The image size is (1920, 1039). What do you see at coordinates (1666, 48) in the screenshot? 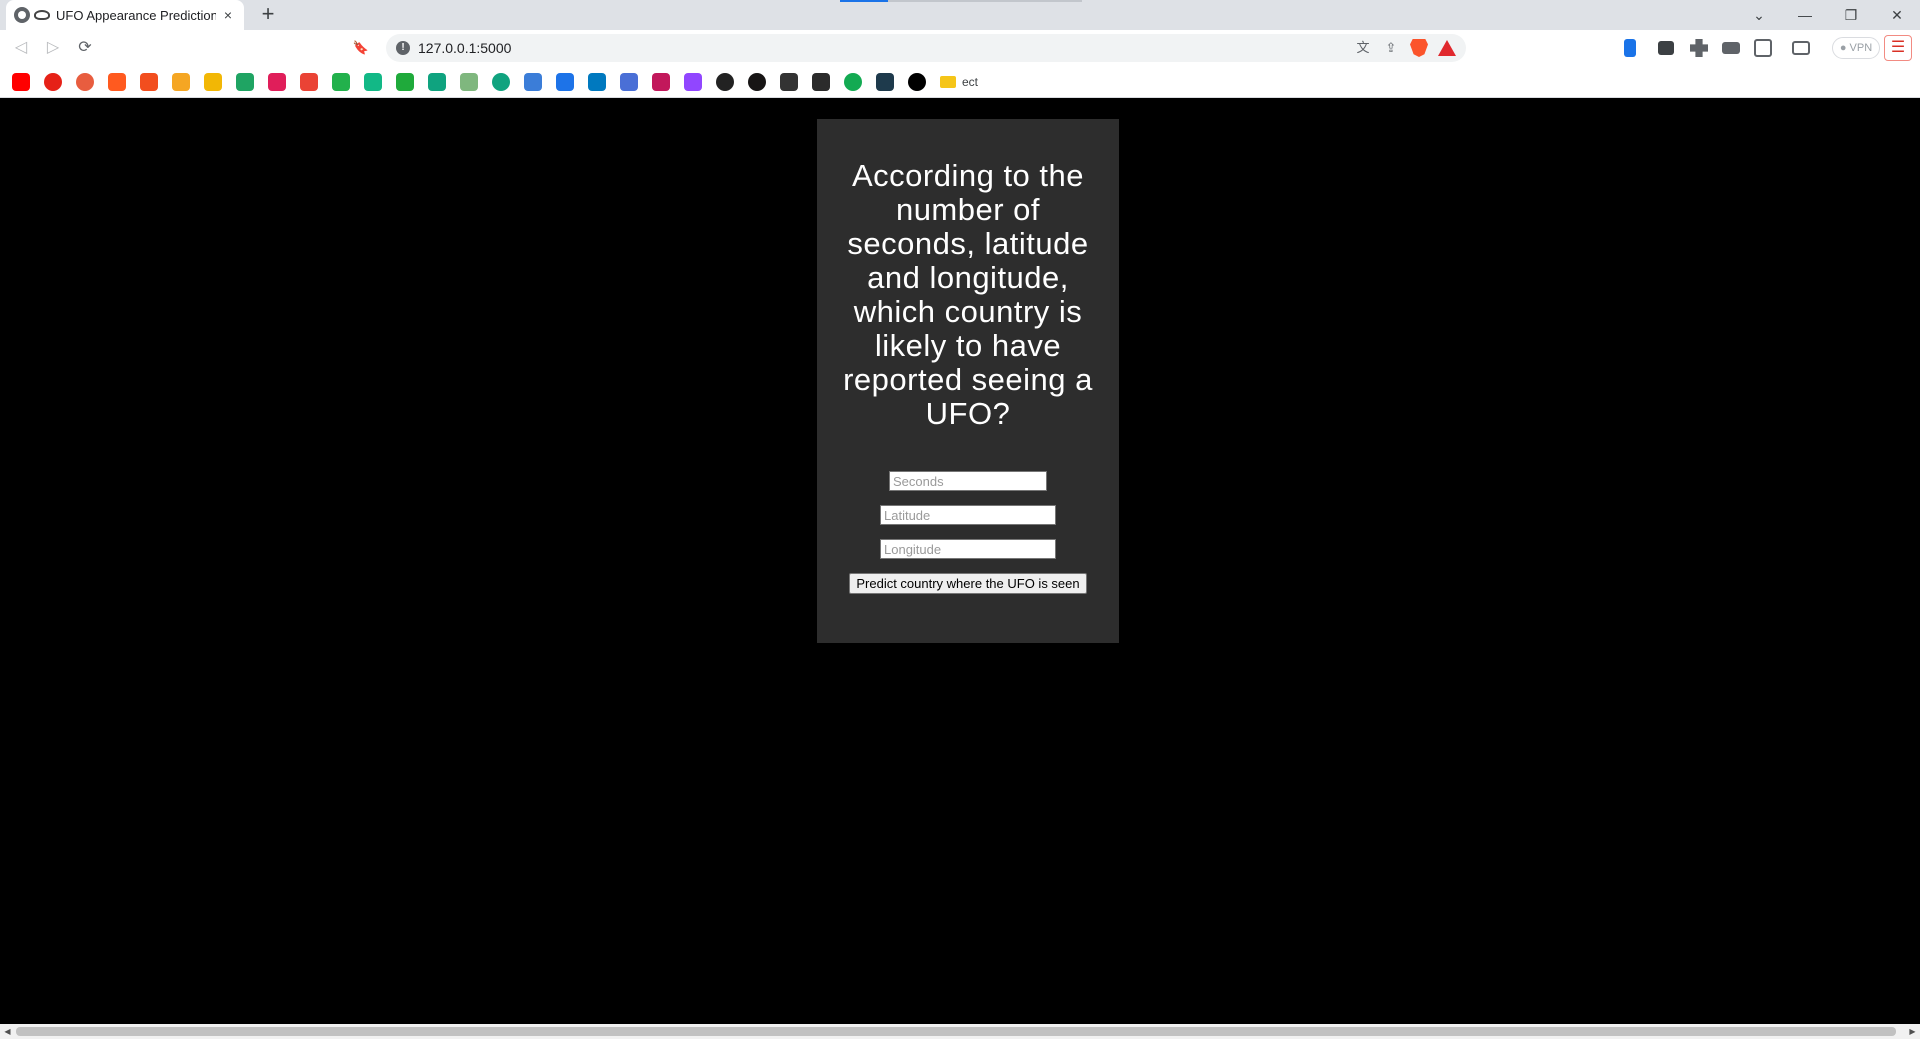
I see `extension-dark-icon` at bounding box center [1666, 48].